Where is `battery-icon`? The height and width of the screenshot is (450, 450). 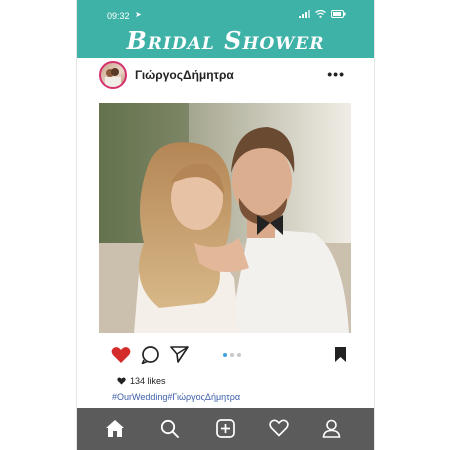
battery-icon is located at coordinates (338, 14).